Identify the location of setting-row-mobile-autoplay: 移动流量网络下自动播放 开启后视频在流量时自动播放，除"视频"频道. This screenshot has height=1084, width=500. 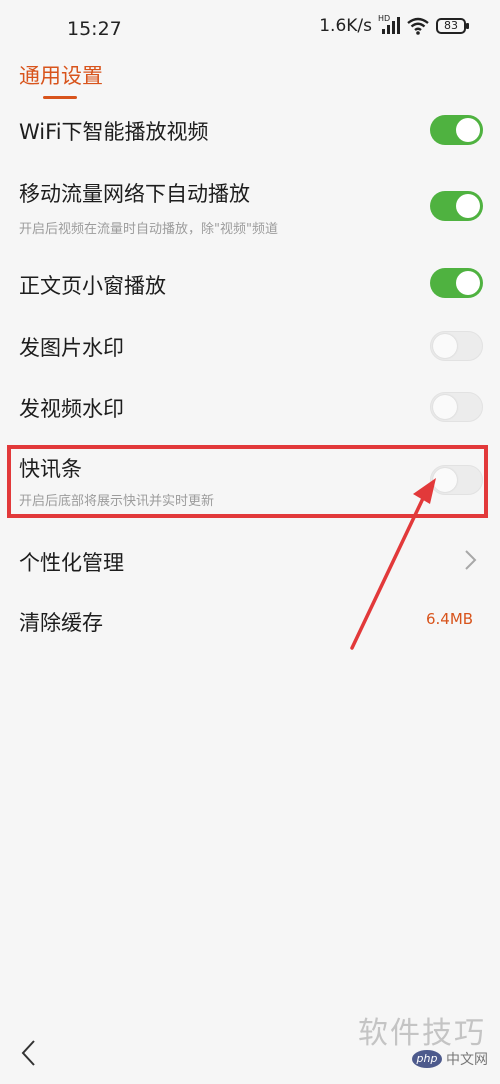
(250, 205).